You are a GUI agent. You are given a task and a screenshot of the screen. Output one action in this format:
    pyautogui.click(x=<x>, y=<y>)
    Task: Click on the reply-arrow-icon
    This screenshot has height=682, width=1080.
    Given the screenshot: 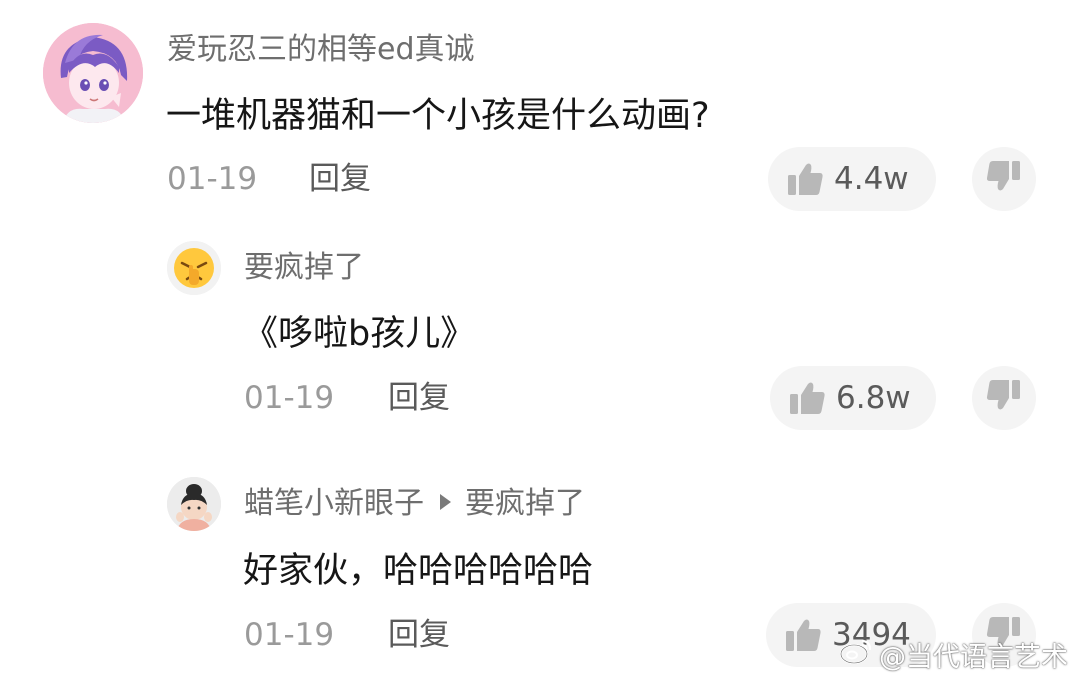 What is the action you would take?
    pyautogui.click(x=445, y=501)
    